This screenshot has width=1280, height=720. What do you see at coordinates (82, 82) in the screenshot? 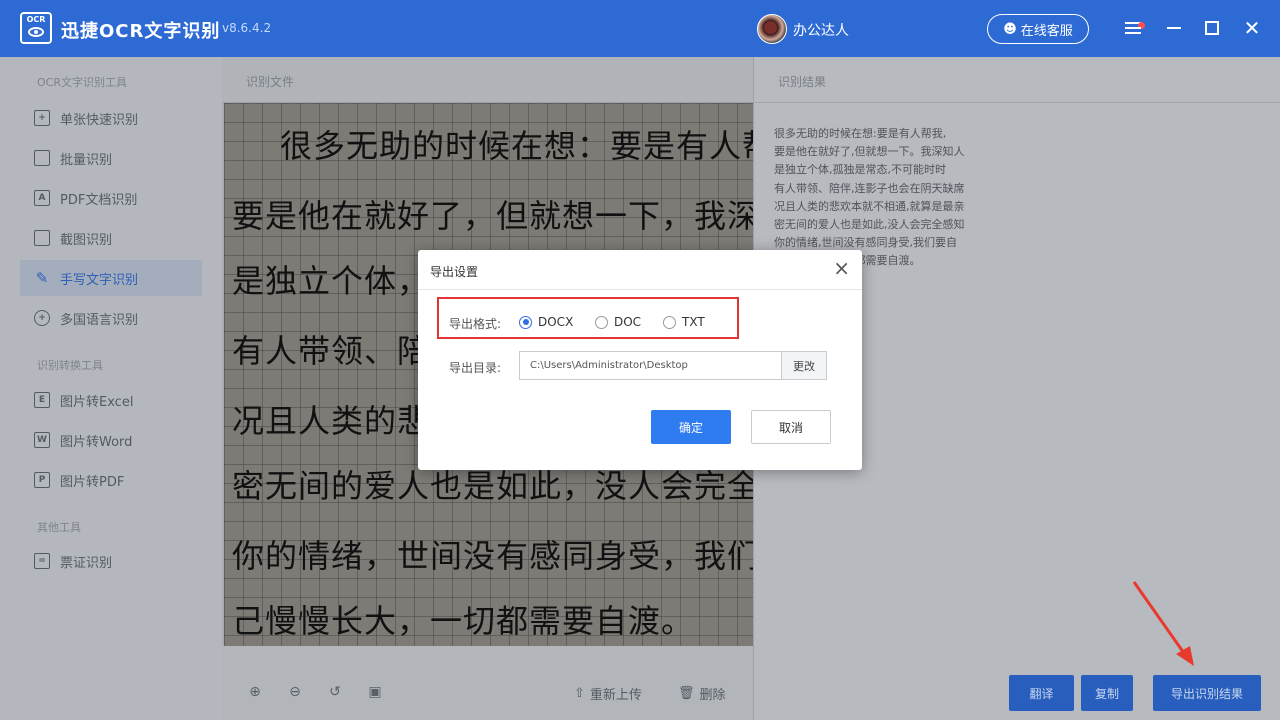
I see `sidebar-section-ocr: OCR文字识别工具` at bounding box center [82, 82].